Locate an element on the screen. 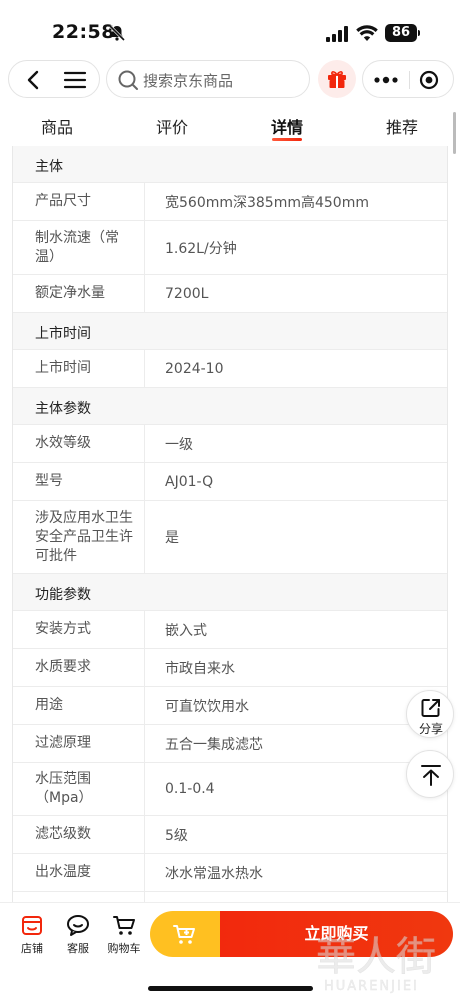  battery-tip is located at coordinates (419, 33).